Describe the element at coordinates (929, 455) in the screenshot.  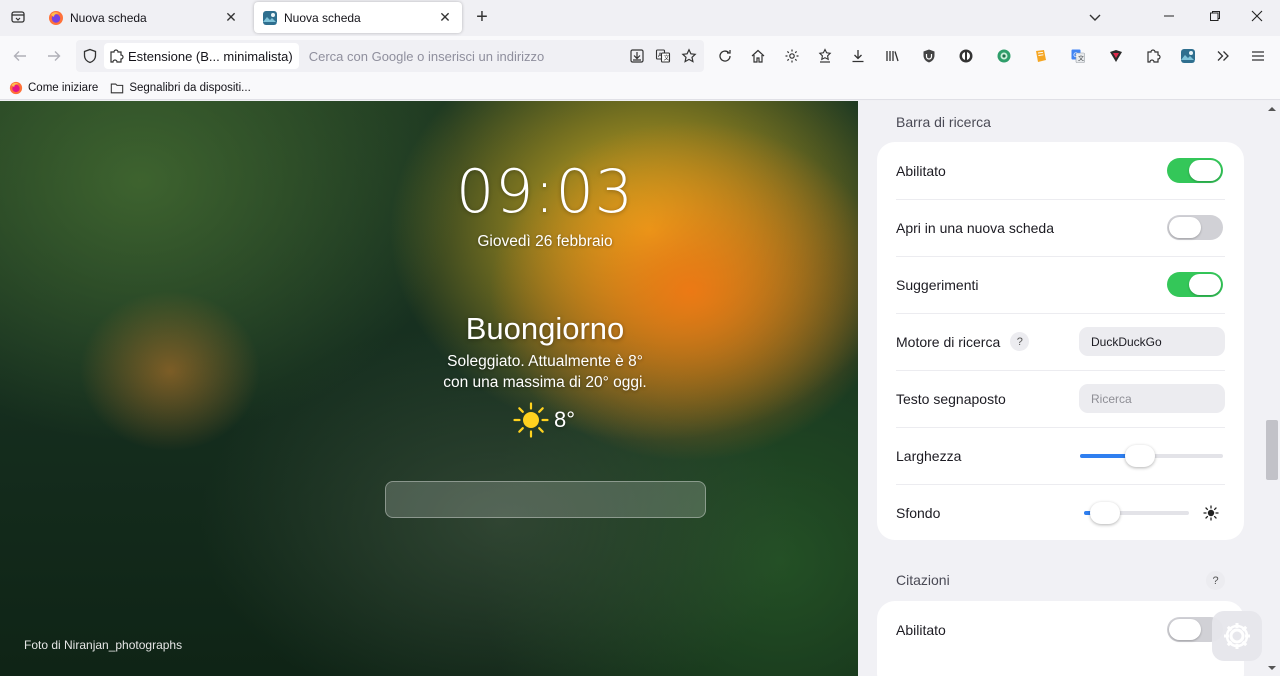
I see `setting-label: Larghezza` at that location.